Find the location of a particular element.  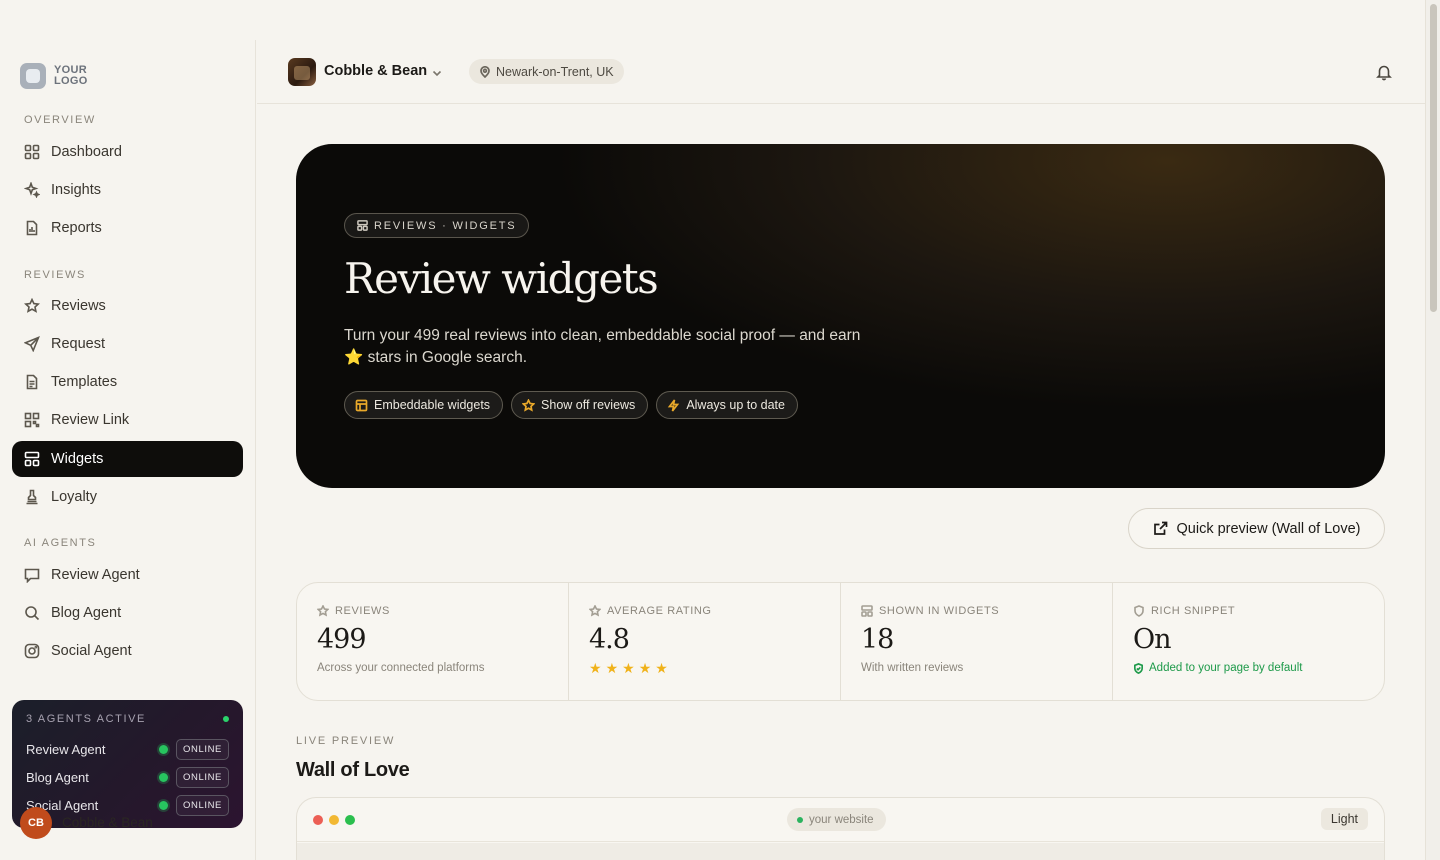

sidebar-item-social-agent: Social Agent is located at coordinates (127, 651).